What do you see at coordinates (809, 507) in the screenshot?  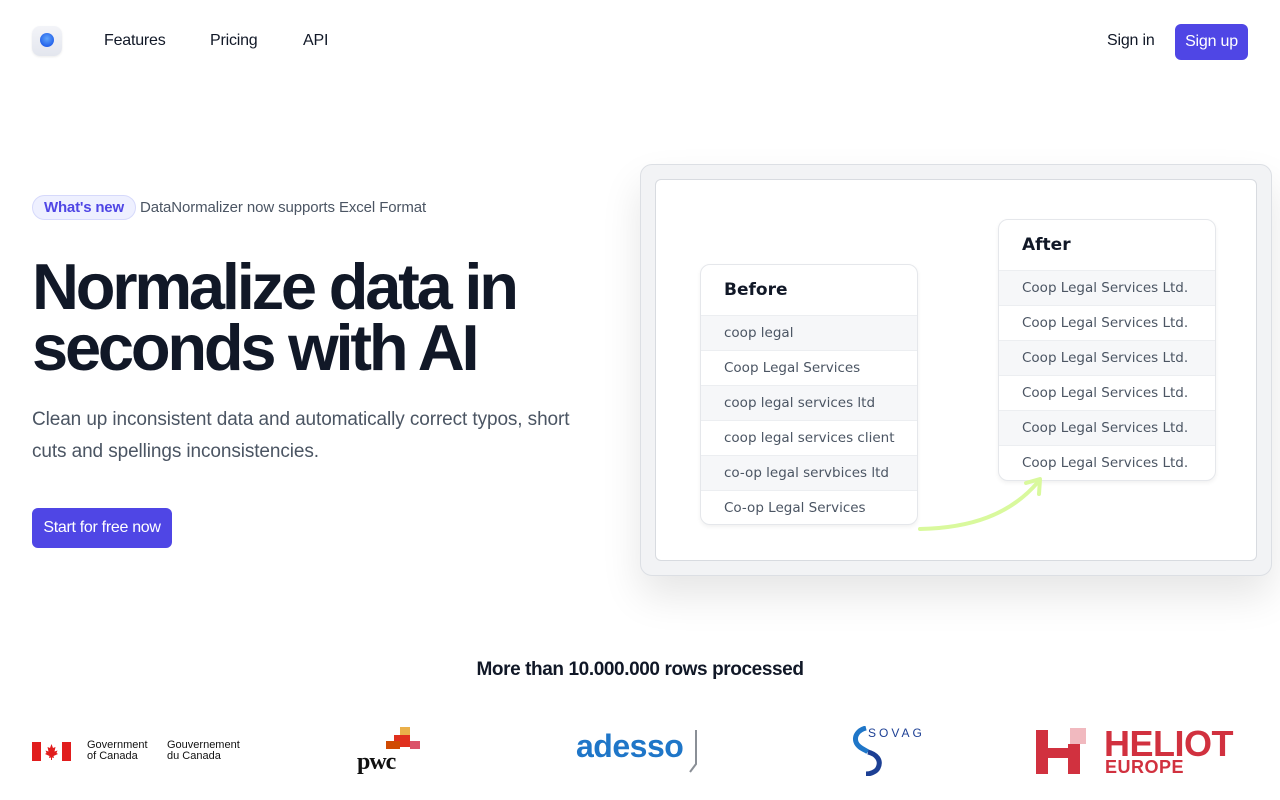 I see `before-row: Co-op Legal Services` at bounding box center [809, 507].